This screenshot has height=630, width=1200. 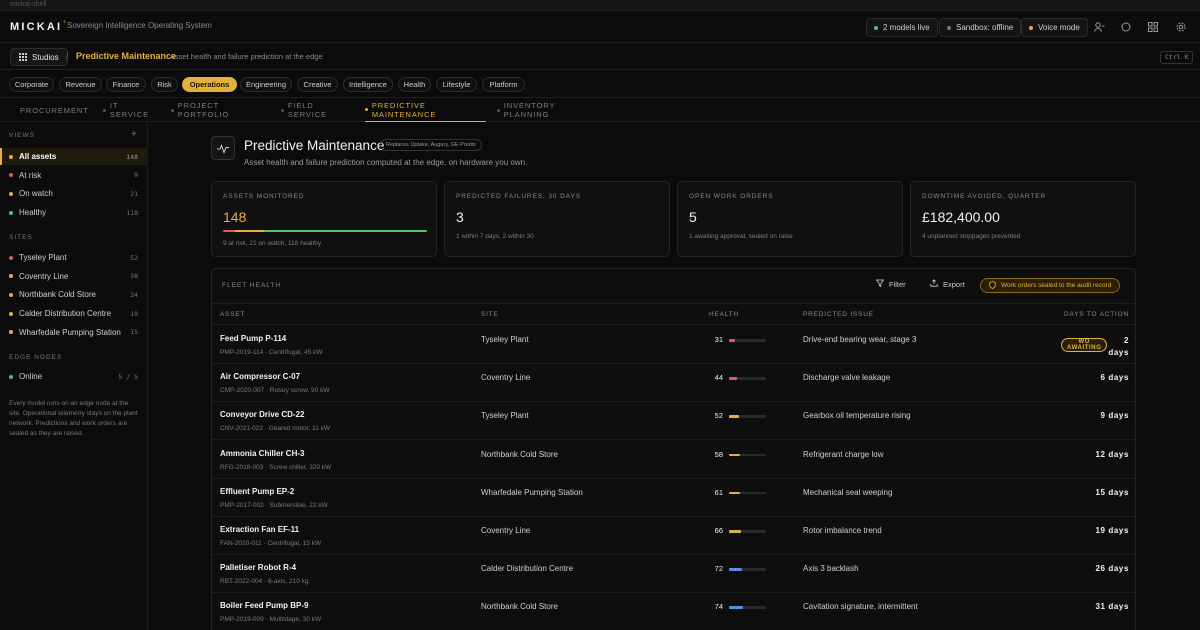 What do you see at coordinates (947, 284) in the screenshot?
I see `export-button: Export` at bounding box center [947, 284].